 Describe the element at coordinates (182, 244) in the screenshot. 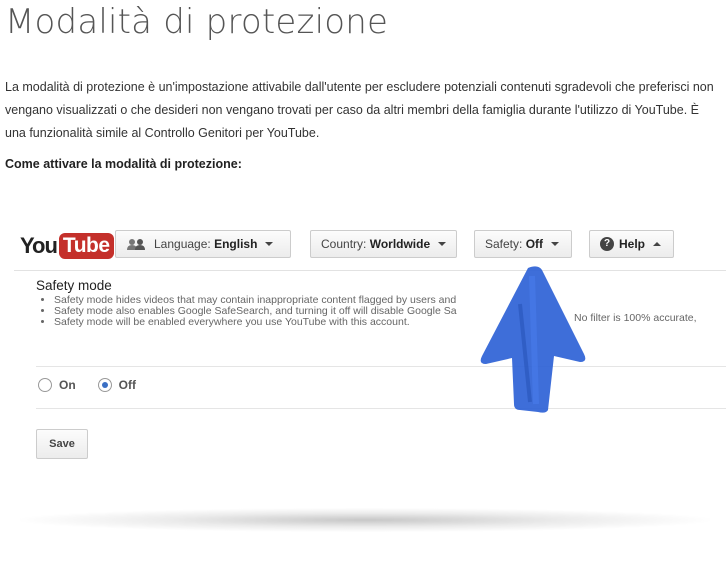

I see `language-label: Language:` at that location.